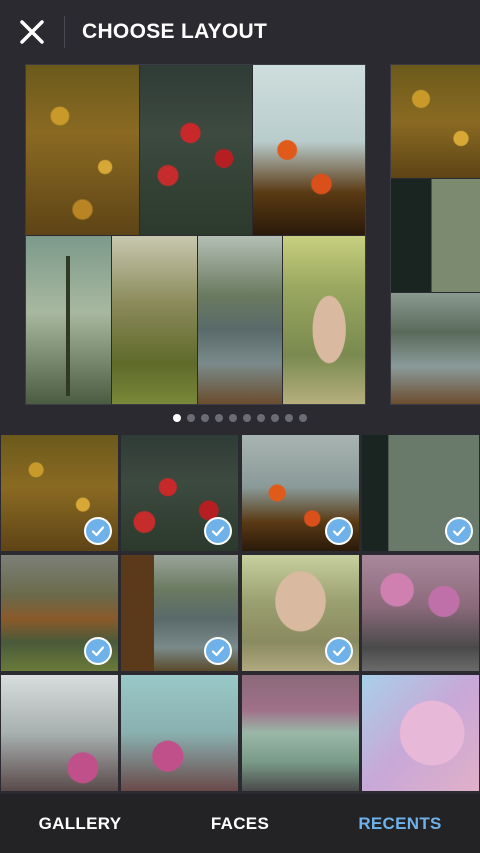 The height and width of the screenshot is (853, 480). I want to click on photo-thumbnail-pink-trees, so click(420, 613).